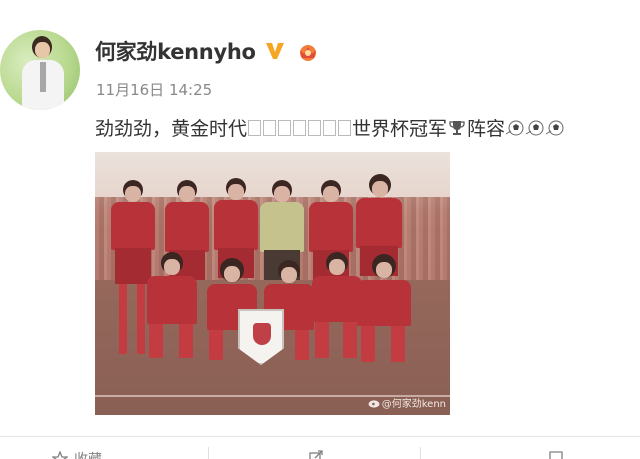 The height and width of the screenshot is (459, 640). I want to click on unrendered-emoji-boxes, so click(300, 127).